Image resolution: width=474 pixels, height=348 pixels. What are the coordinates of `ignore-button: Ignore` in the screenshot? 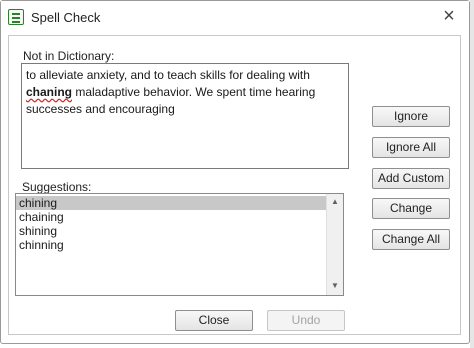 It's located at (411, 116).